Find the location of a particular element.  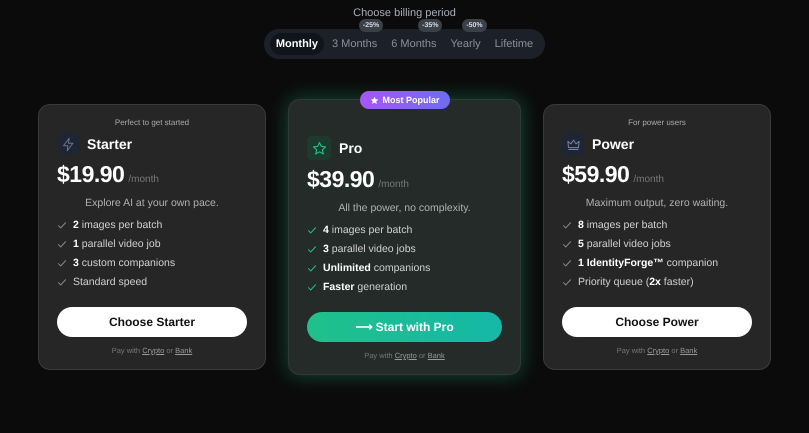

choose-plan-button: Choose Starter is located at coordinates (152, 322).